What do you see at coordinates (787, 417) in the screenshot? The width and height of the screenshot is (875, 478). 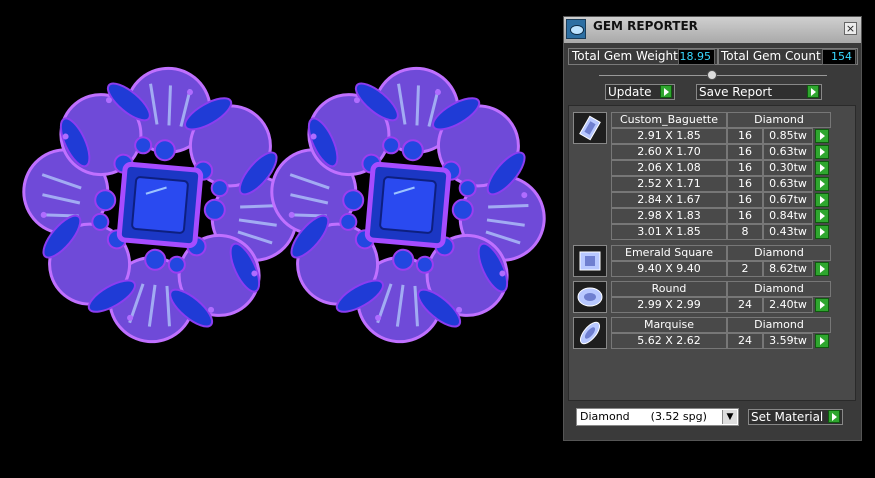 I see `set-material-button-label: Set Material` at bounding box center [787, 417].